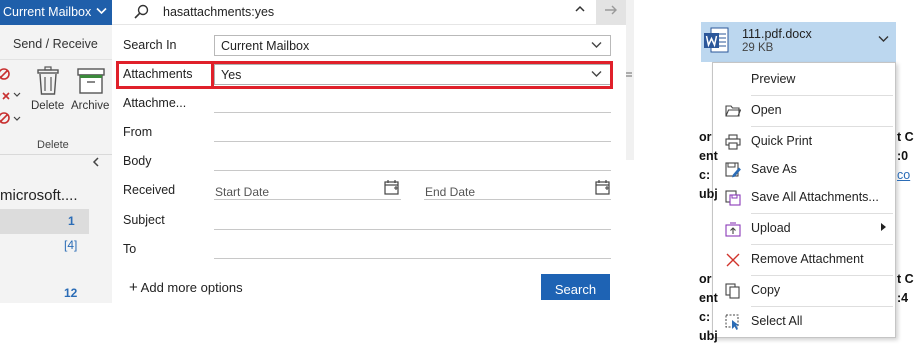 The image size is (917, 355). I want to click on mailbox-scope-dropdown: Current Mailbox, so click(56, 12).